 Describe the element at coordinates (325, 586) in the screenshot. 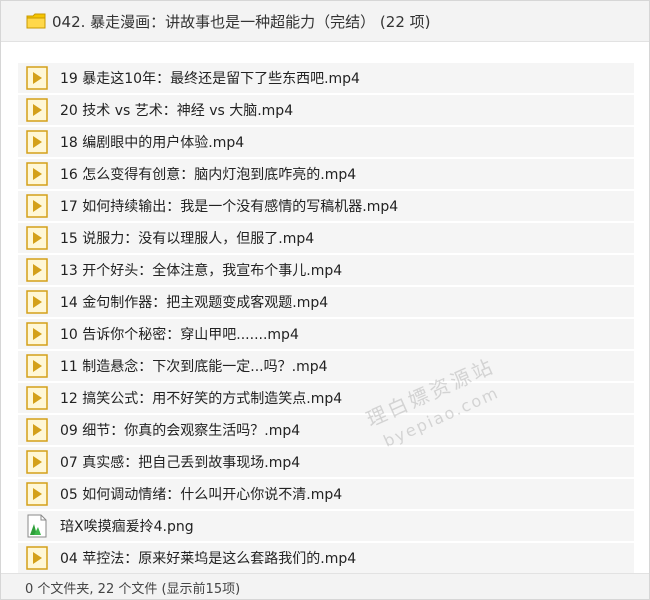

I see `status-bar: 0 个文件夹, 22 个文件 (显示前15项)` at that location.